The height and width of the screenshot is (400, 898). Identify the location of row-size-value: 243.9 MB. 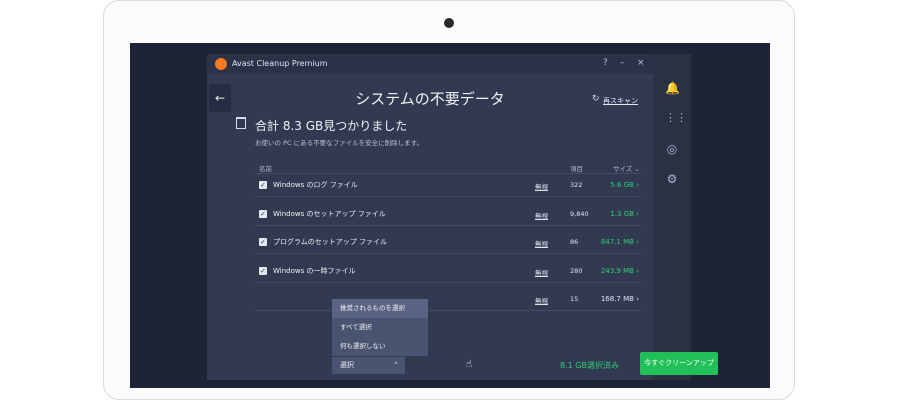
(617, 270).